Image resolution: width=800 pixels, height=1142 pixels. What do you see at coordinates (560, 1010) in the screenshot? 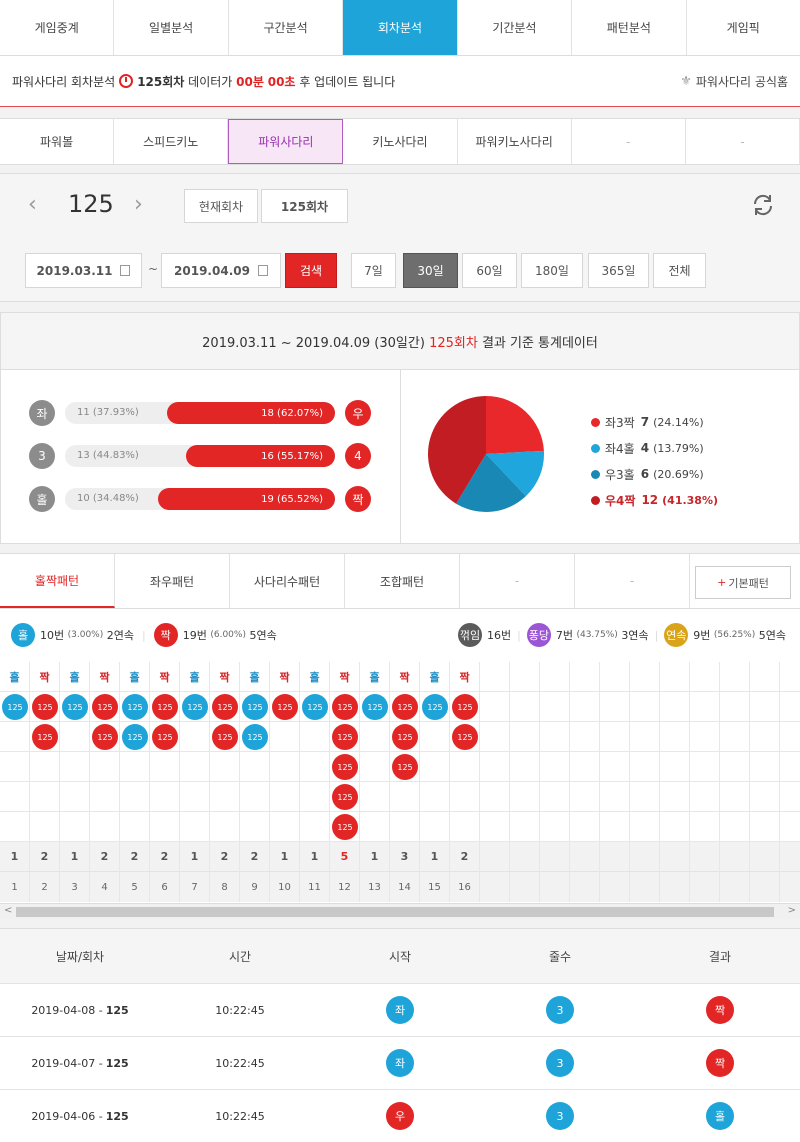
I see `lines-badge: 3` at bounding box center [560, 1010].